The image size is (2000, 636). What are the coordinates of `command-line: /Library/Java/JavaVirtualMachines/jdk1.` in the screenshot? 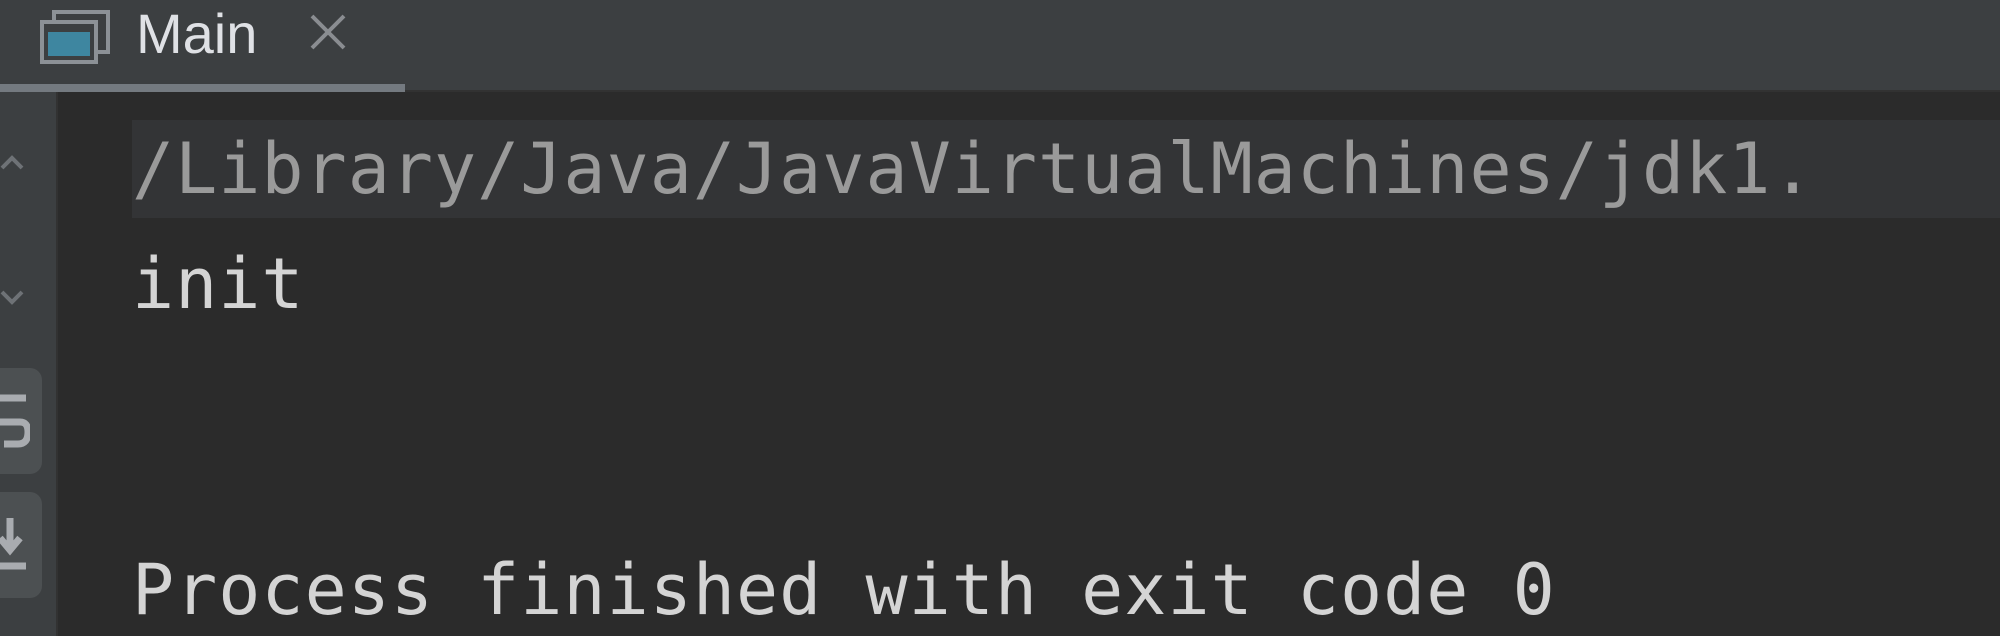 It's located at (1066, 169).